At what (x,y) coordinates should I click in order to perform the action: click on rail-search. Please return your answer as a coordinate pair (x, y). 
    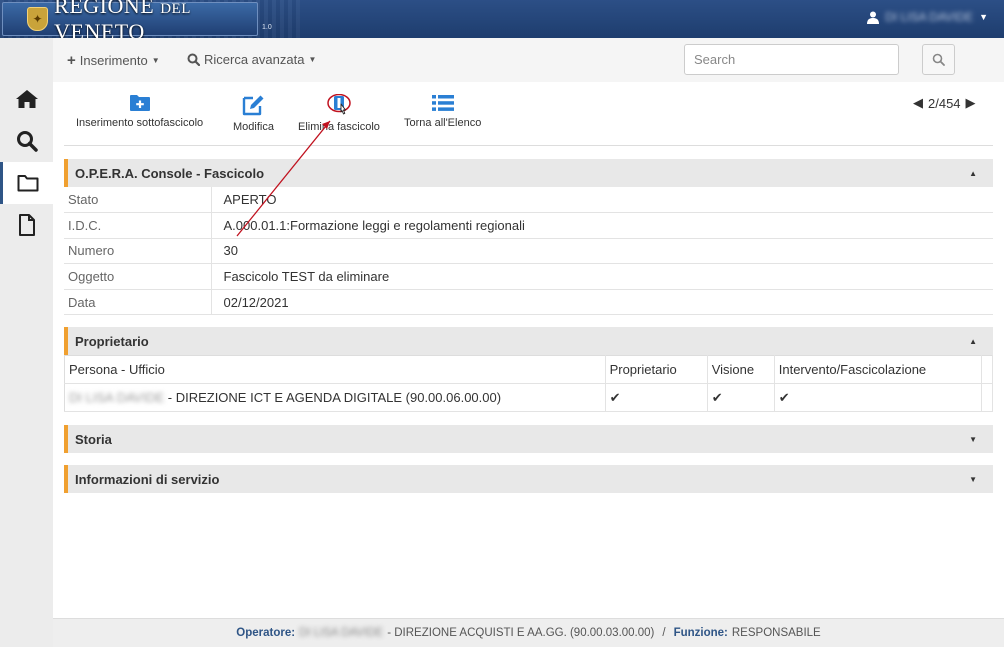
    Looking at the image, I should click on (26, 141).